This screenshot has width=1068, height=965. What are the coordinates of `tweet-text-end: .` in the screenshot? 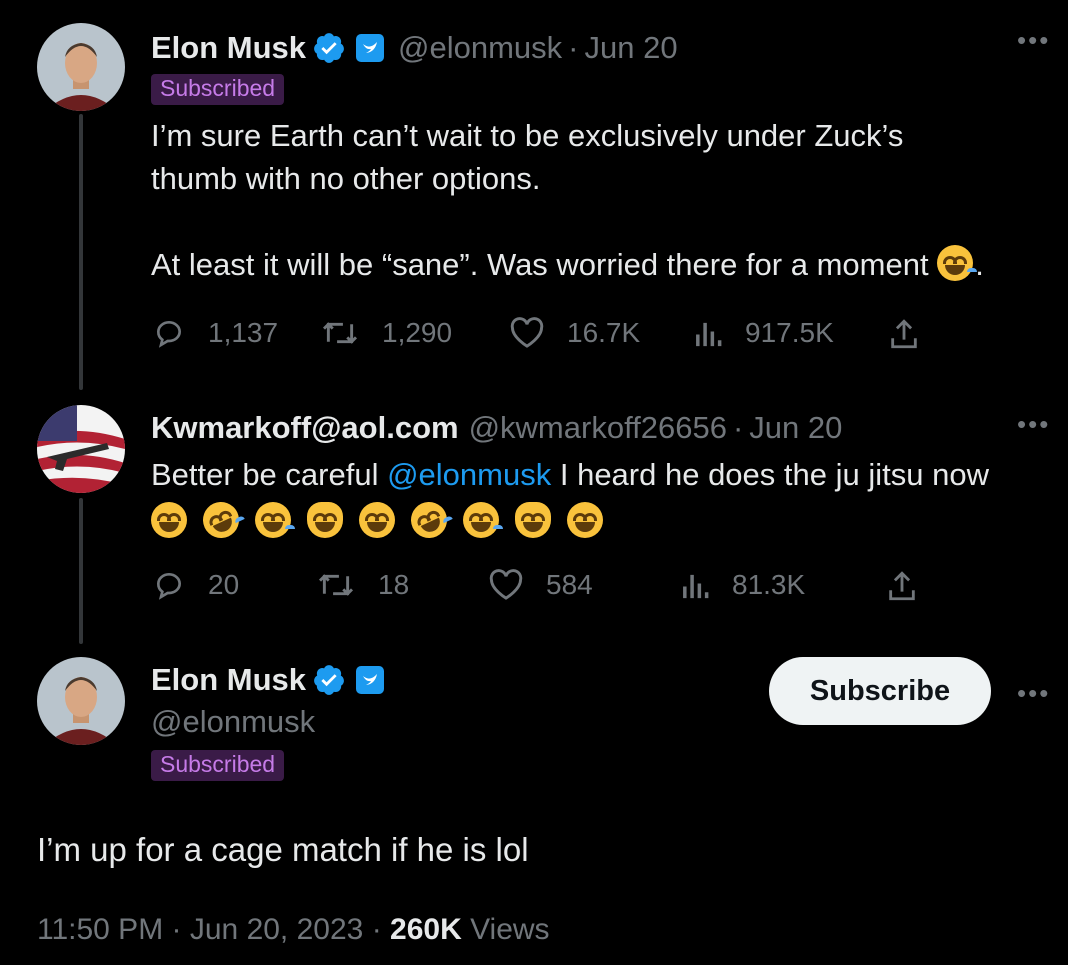 It's located at (979, 264).